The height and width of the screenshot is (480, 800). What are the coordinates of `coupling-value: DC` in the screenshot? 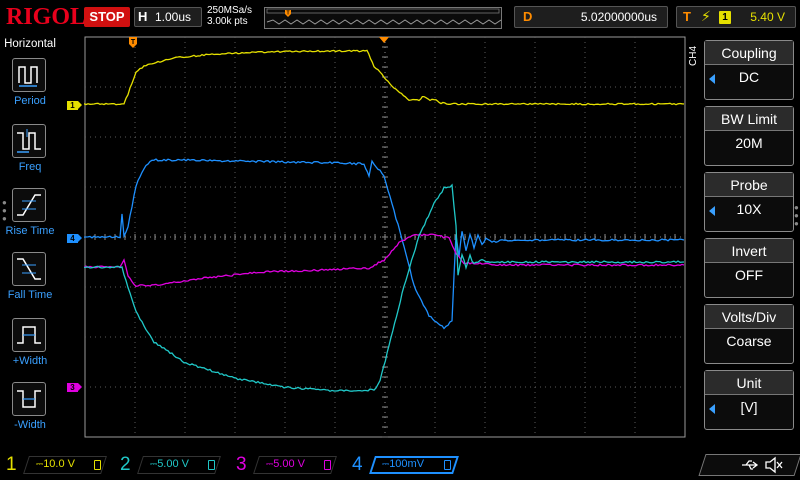 It's located at (749, 77).